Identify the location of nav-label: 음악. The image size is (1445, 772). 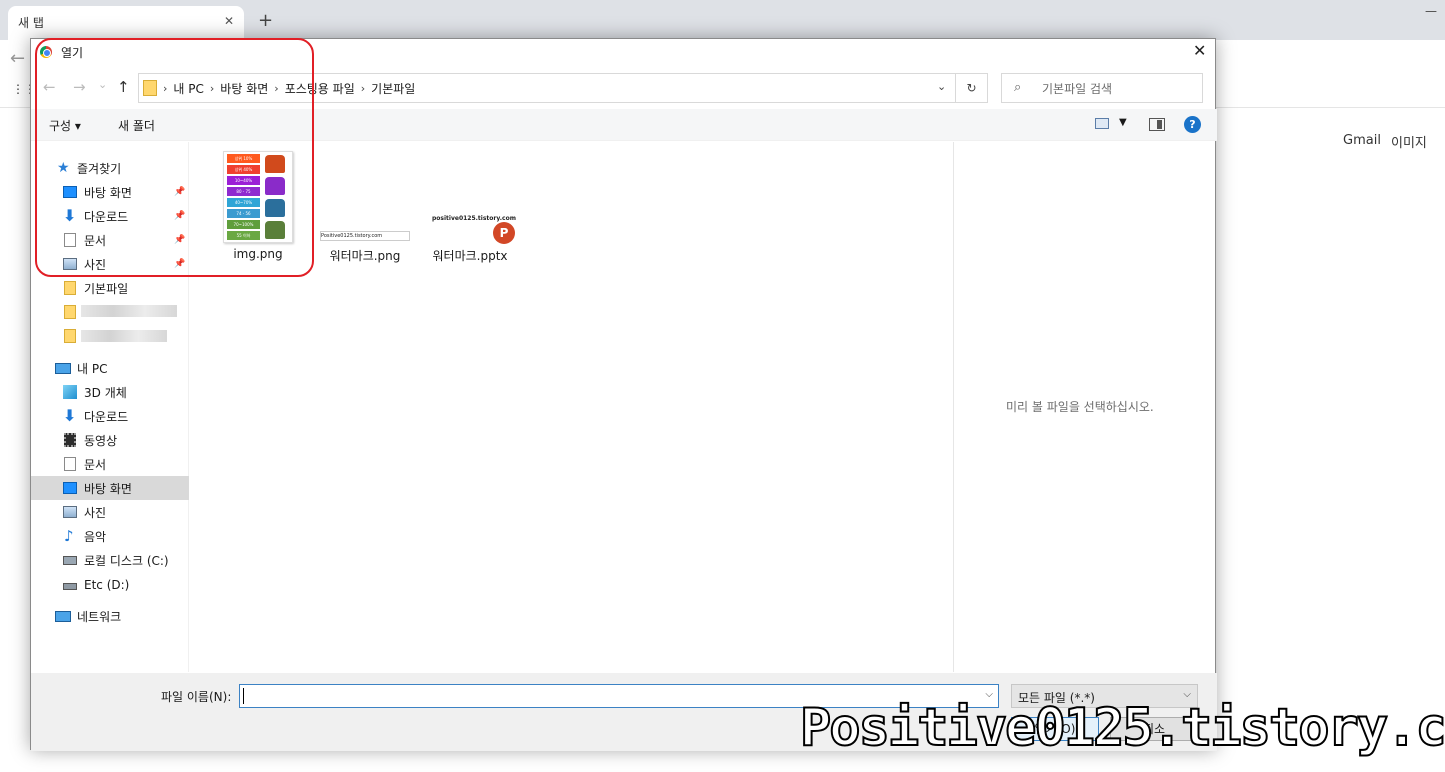
(95, 536).